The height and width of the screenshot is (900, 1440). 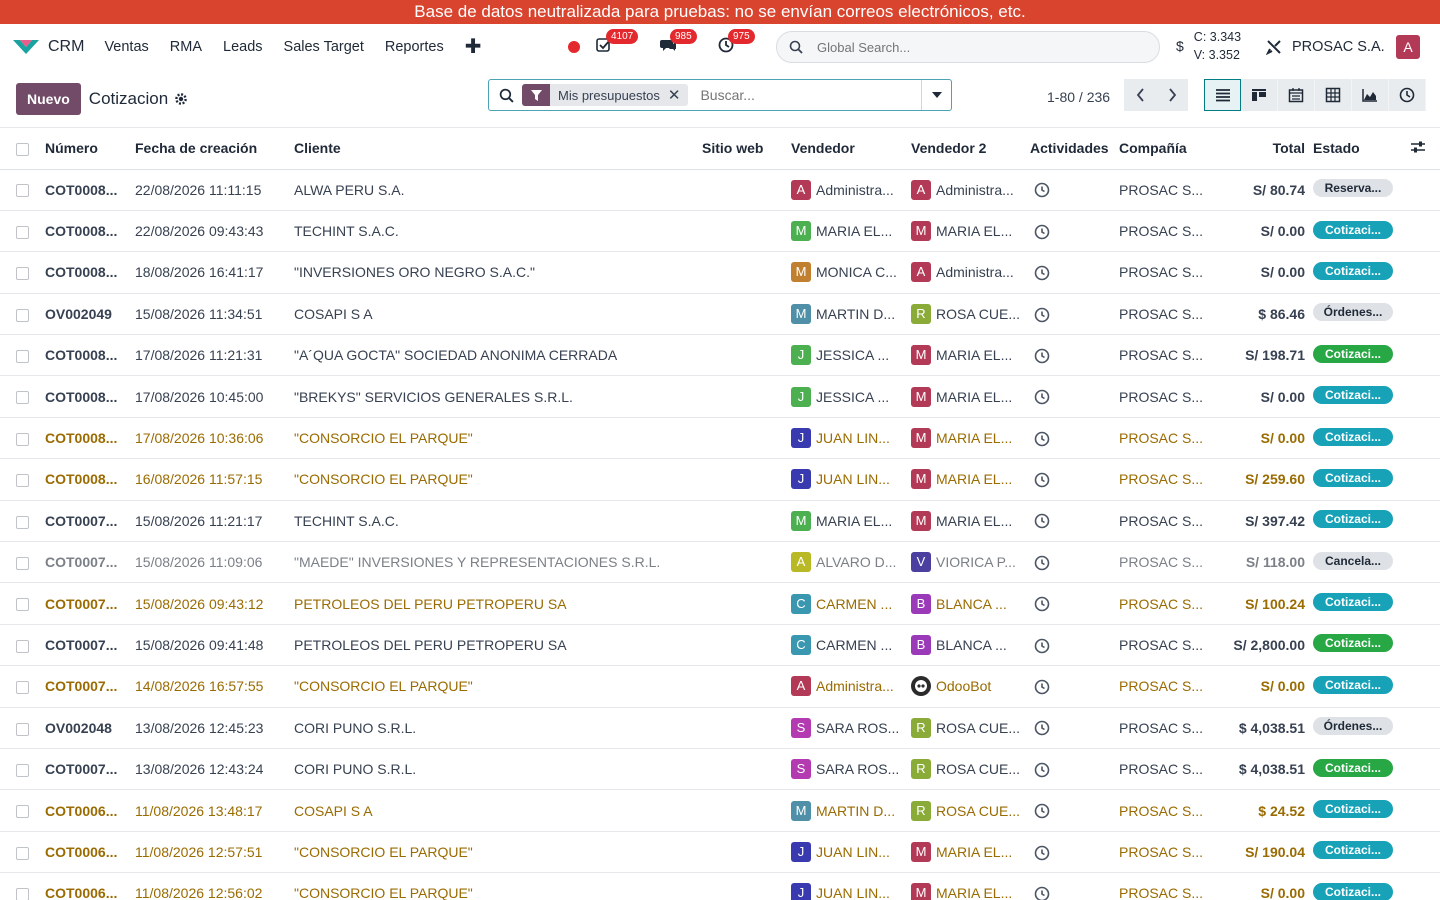 I want to click on exchange-rate-widget: $ C: 3.343 V: 3.352, so click(x=1208, y=46).